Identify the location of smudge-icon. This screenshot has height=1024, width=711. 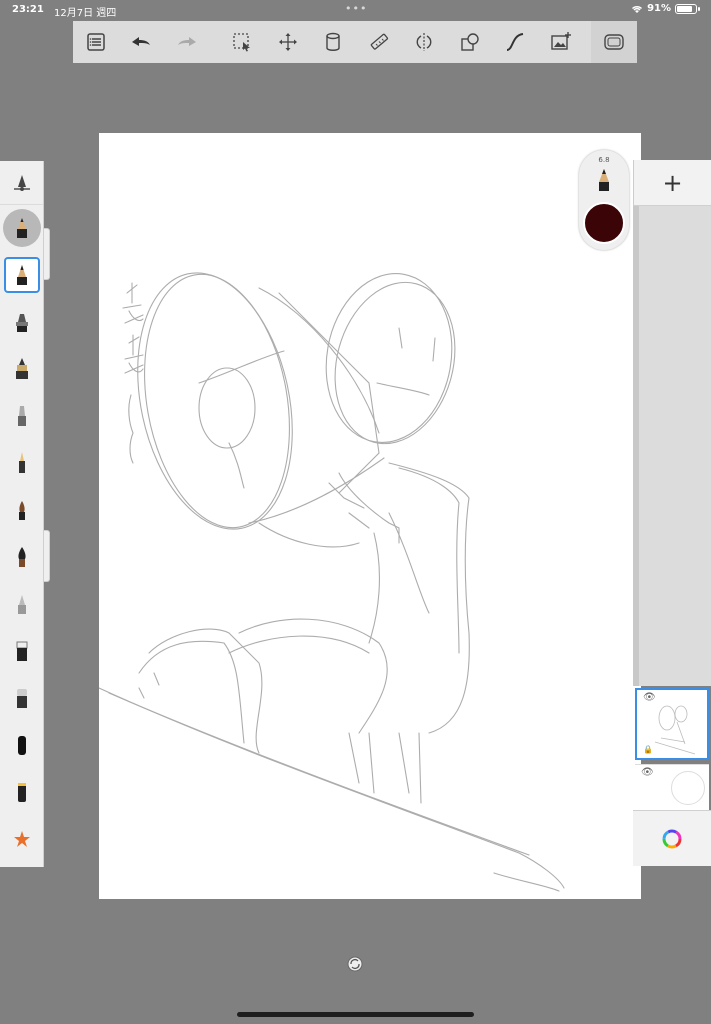
(21, 745).